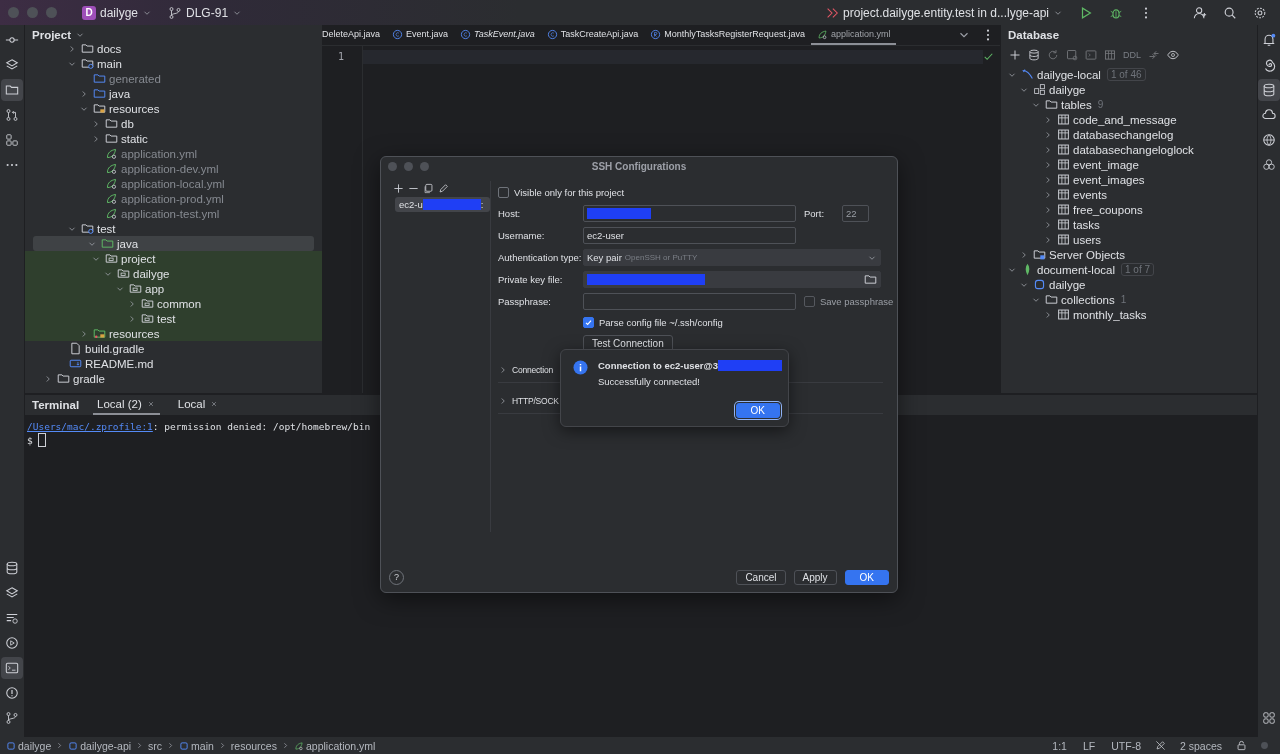  Describe the element at coordinates (1241, 745) in the screenshot. I see `lock-icon` at that location.